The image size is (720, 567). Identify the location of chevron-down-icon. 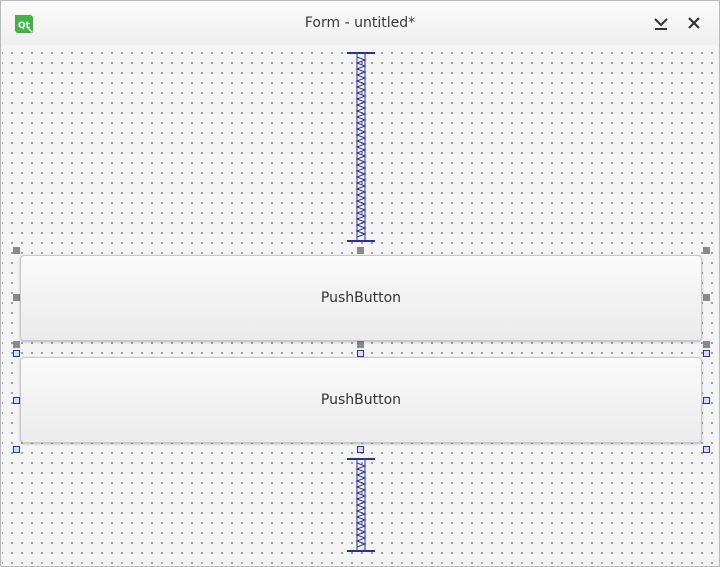
(661, 23).